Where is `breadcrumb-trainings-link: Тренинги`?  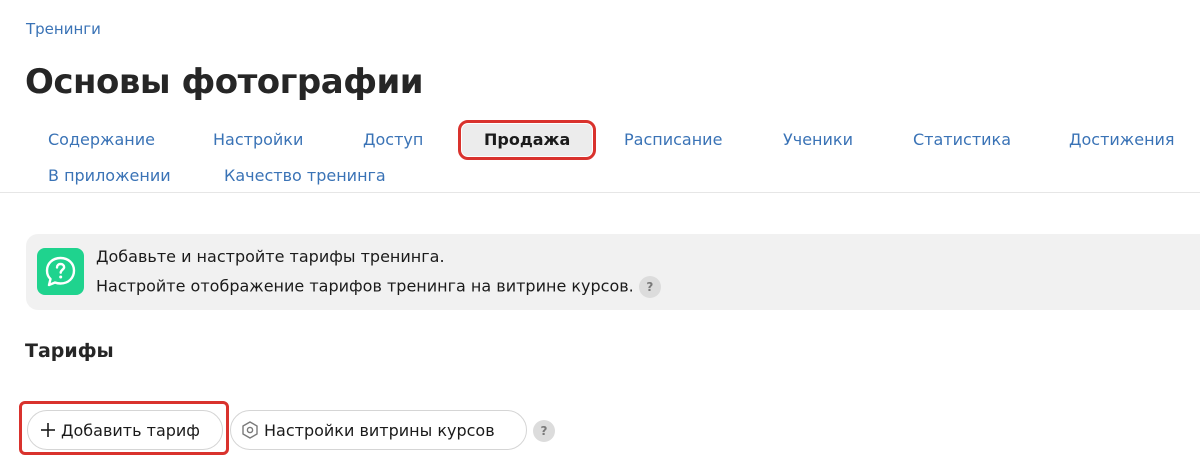
breadcrumb-trainings-link: Тренинги is located at coordinates (63, 29).